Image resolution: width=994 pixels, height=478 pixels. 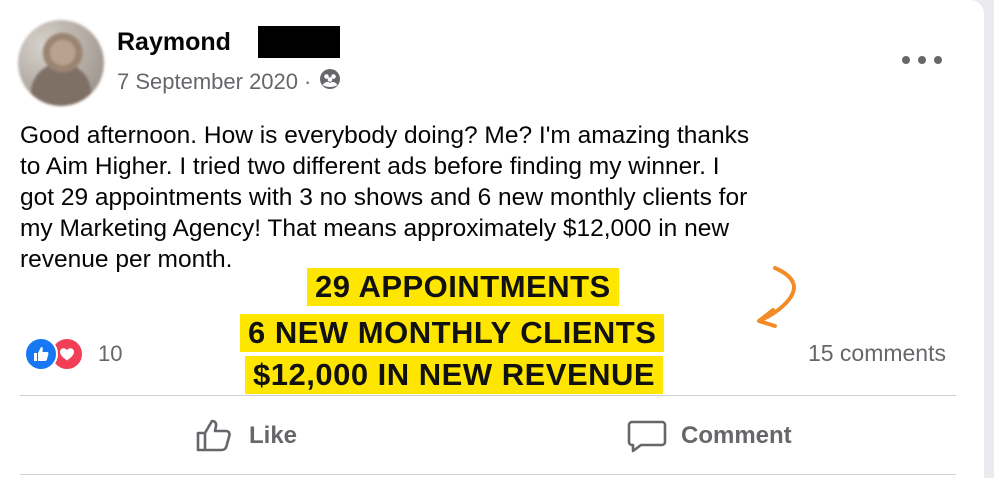 What do you see at coordinates (877, 353) in the screenshot?
I see `comments-count: 15 comments` at bounding box center [877, 353].